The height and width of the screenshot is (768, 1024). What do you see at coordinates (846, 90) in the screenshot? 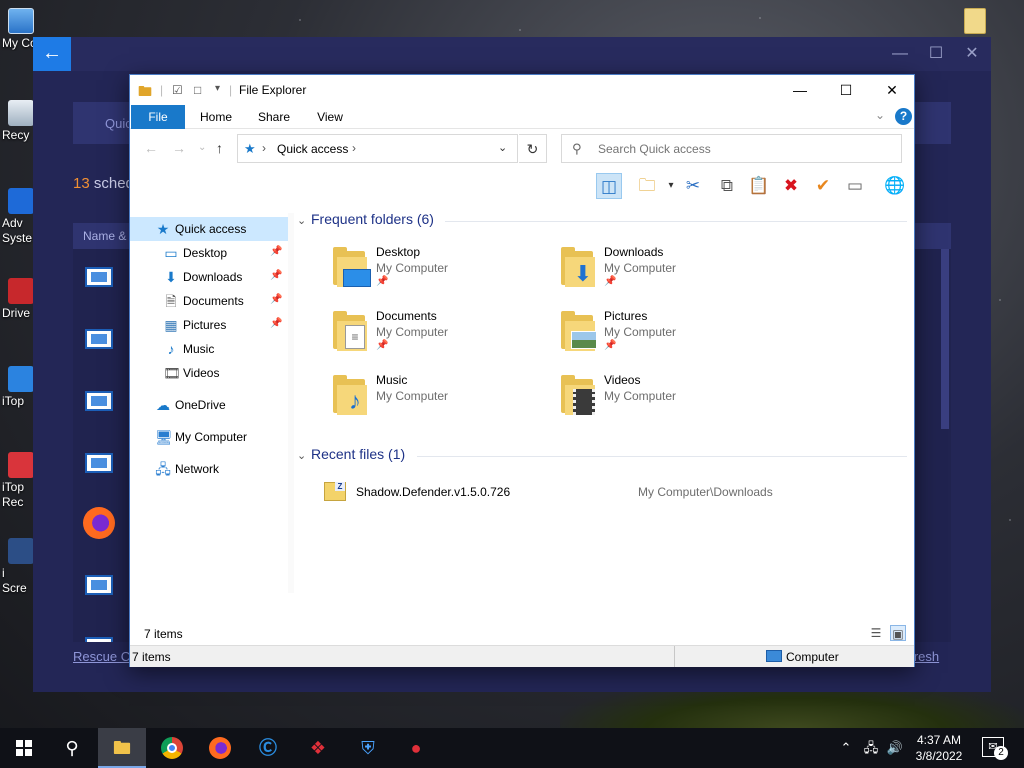
I see `maximize-button: ☐` at bounding box center [846, 90].